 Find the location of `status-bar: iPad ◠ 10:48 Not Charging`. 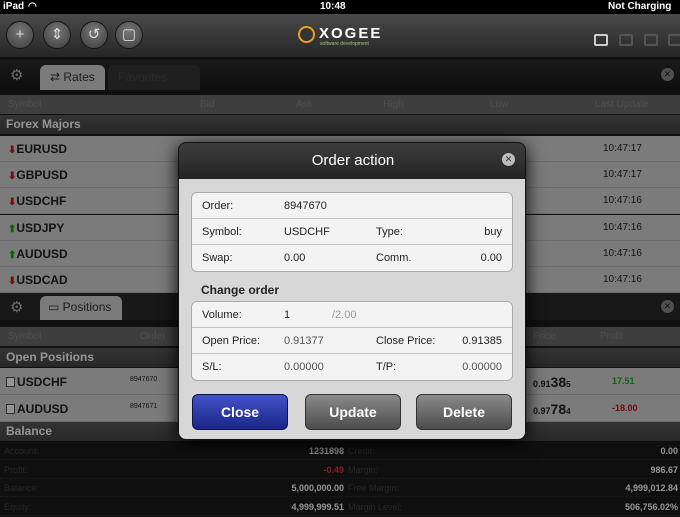

status-bar: iPad ◠ 10:48 Not Charging is located at coordinates (340, 7).